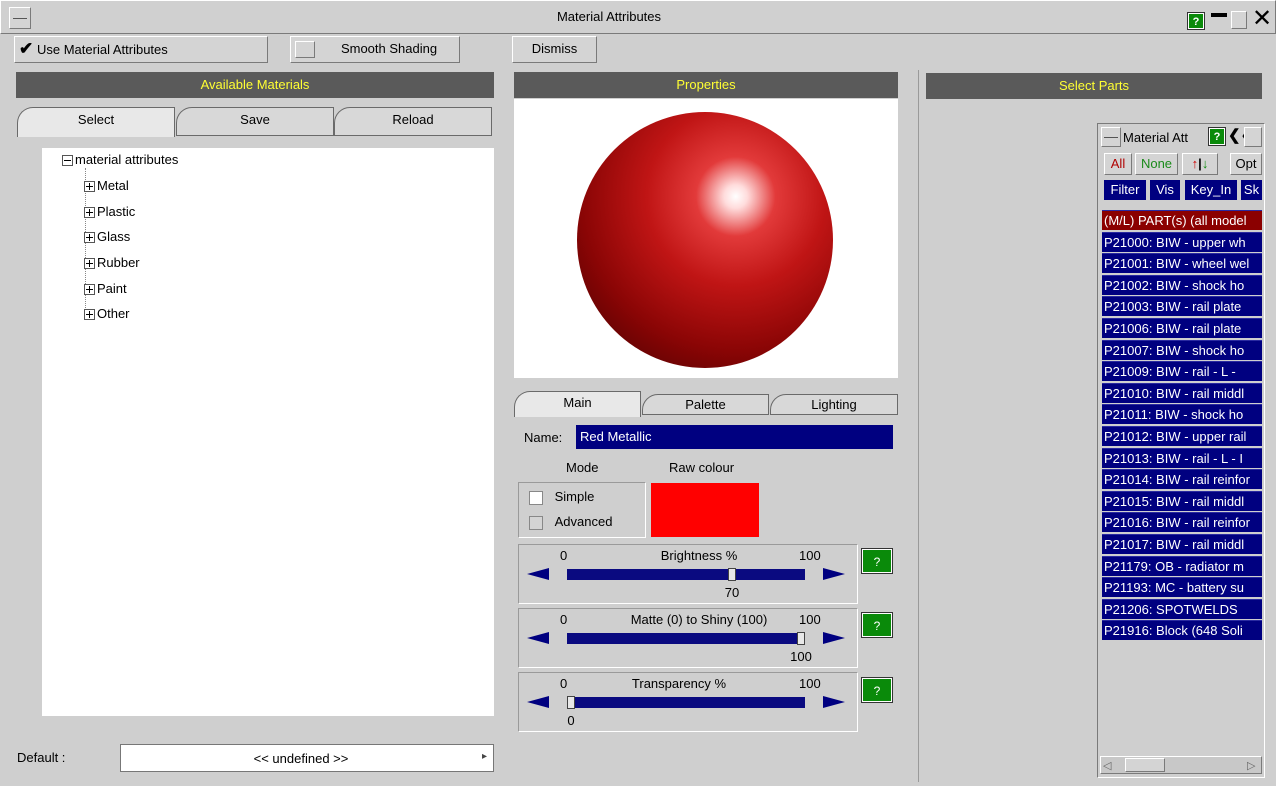  I want to click on smooth-shading-indicator, so click(305, 49).